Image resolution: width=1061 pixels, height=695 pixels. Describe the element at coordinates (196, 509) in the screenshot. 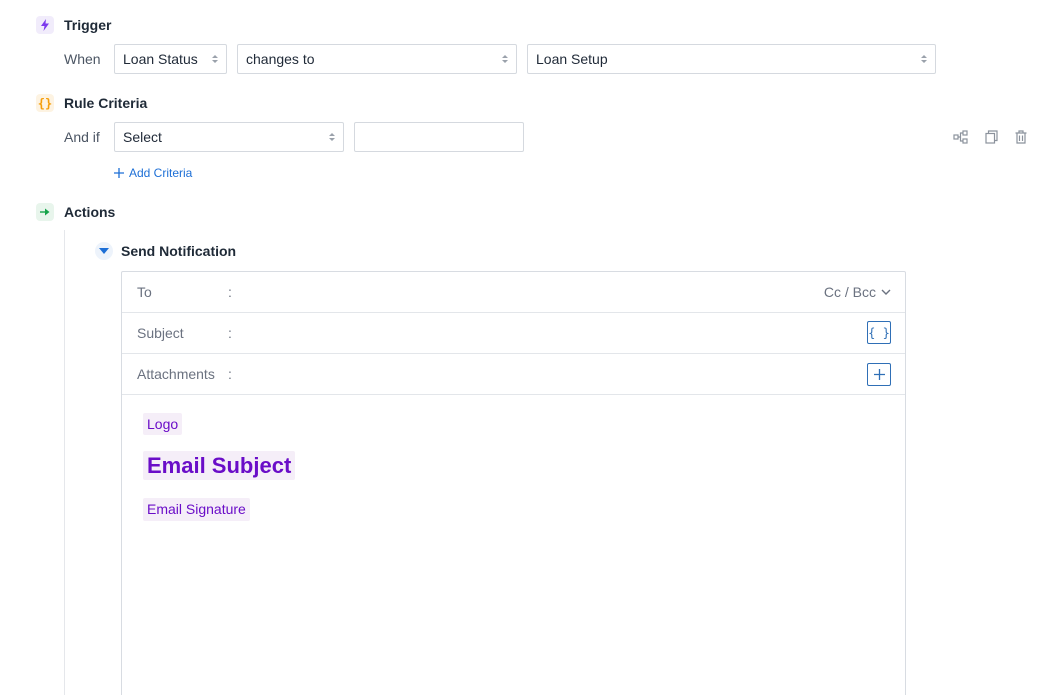

I see `email-signature-placeholder: Email Signature` at that location.